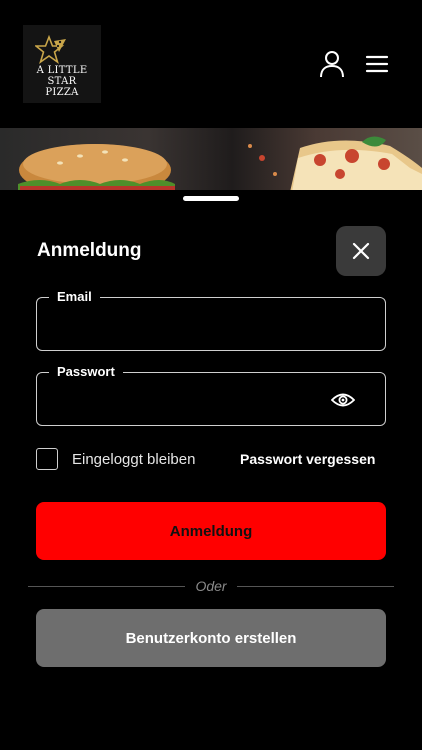  I want to click on login-title: Anmeldung, so click(89, 250).